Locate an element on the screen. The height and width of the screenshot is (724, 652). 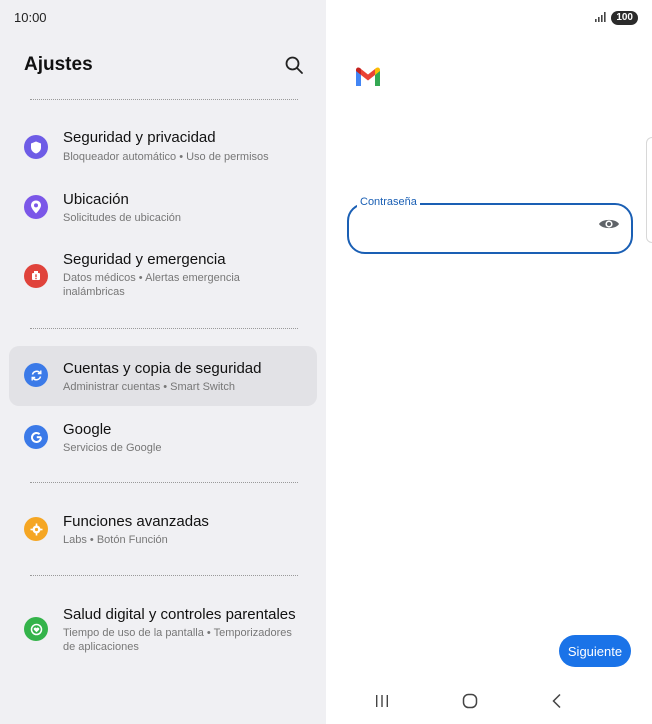
panel-edge-handle is located at coordinates (649, 190).